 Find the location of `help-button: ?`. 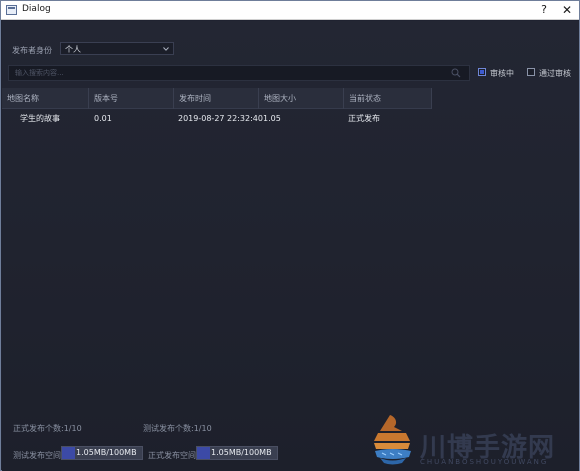

help-button: ? is located at coordinates (544, 10).